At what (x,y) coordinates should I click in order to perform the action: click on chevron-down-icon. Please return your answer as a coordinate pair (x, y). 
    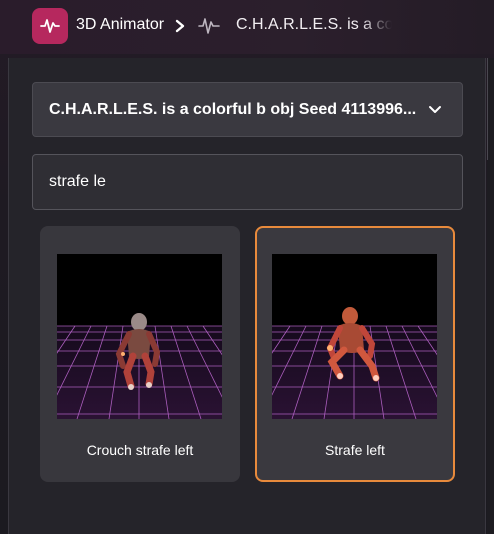
    Looking at the image, I should click on (435, 109).